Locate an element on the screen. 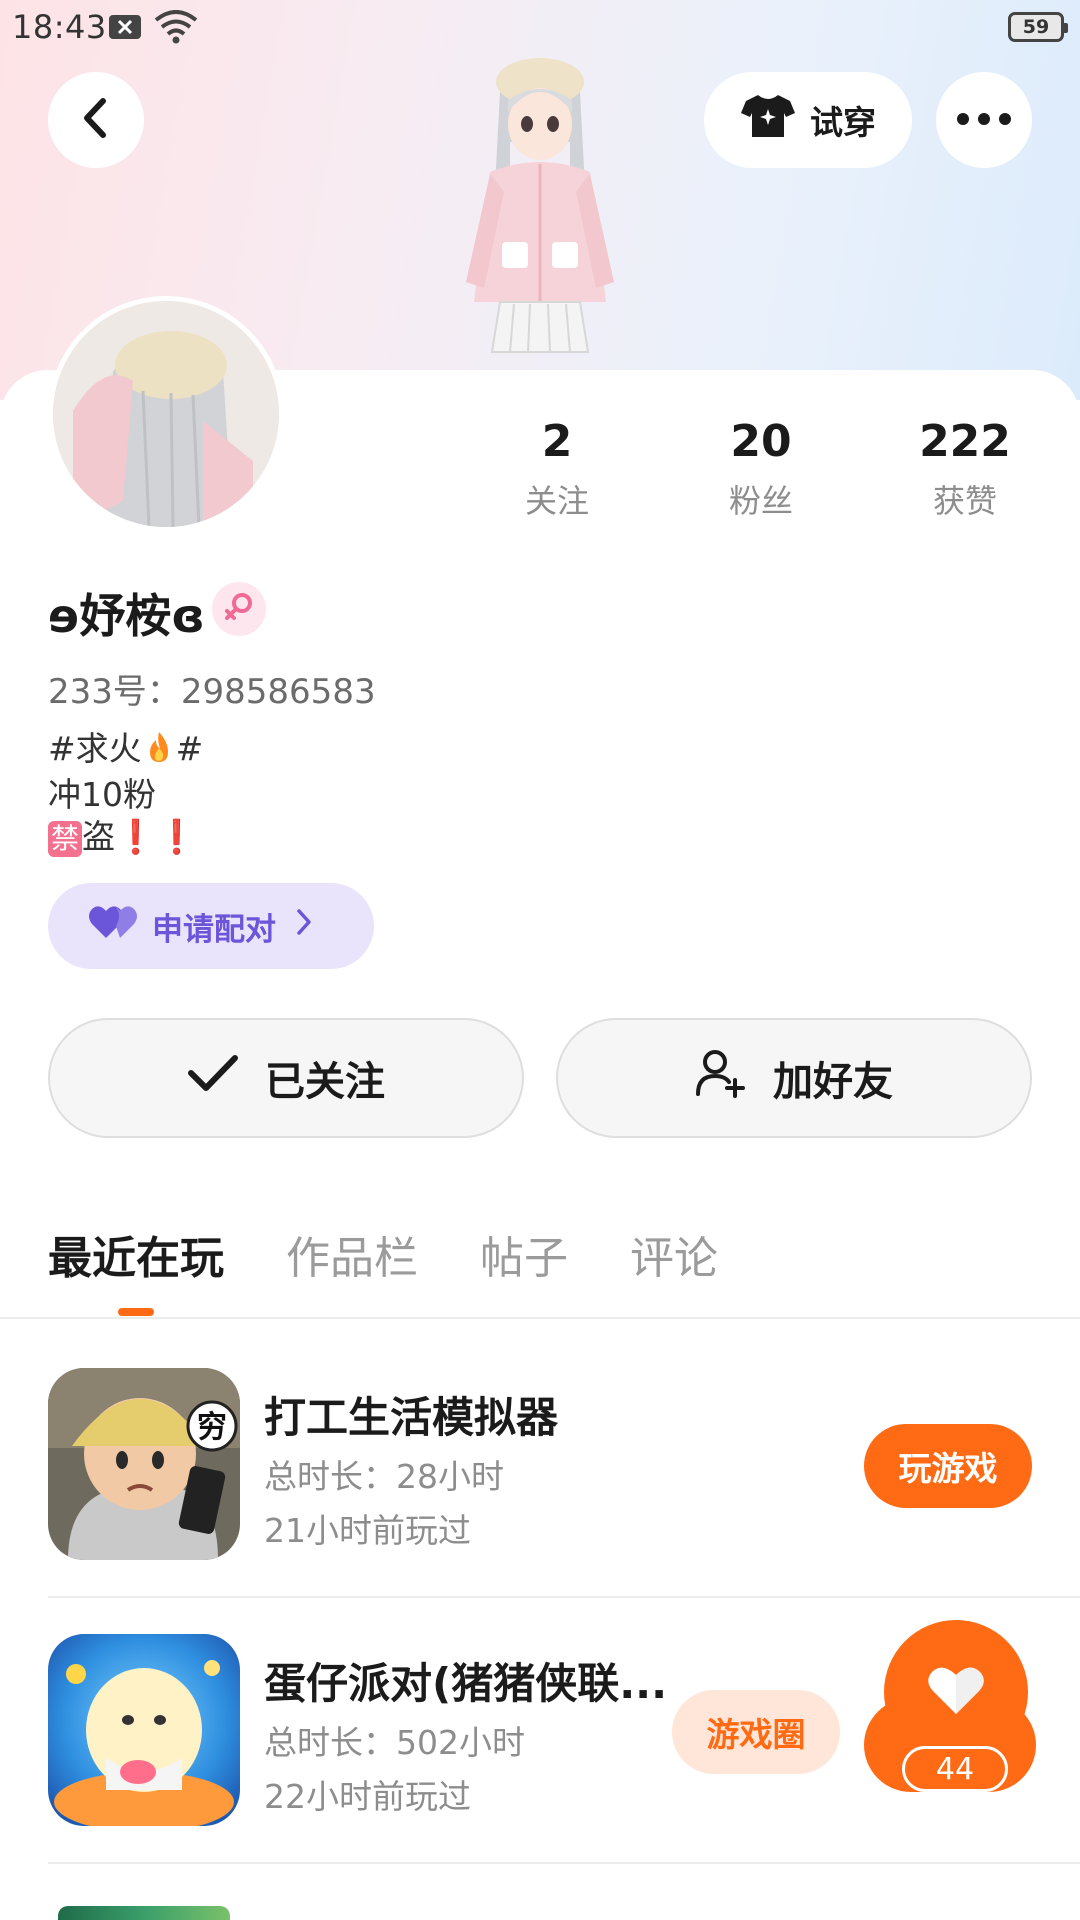  game-icon-badge-text: 穷 is located at coordinates (212, 1427).